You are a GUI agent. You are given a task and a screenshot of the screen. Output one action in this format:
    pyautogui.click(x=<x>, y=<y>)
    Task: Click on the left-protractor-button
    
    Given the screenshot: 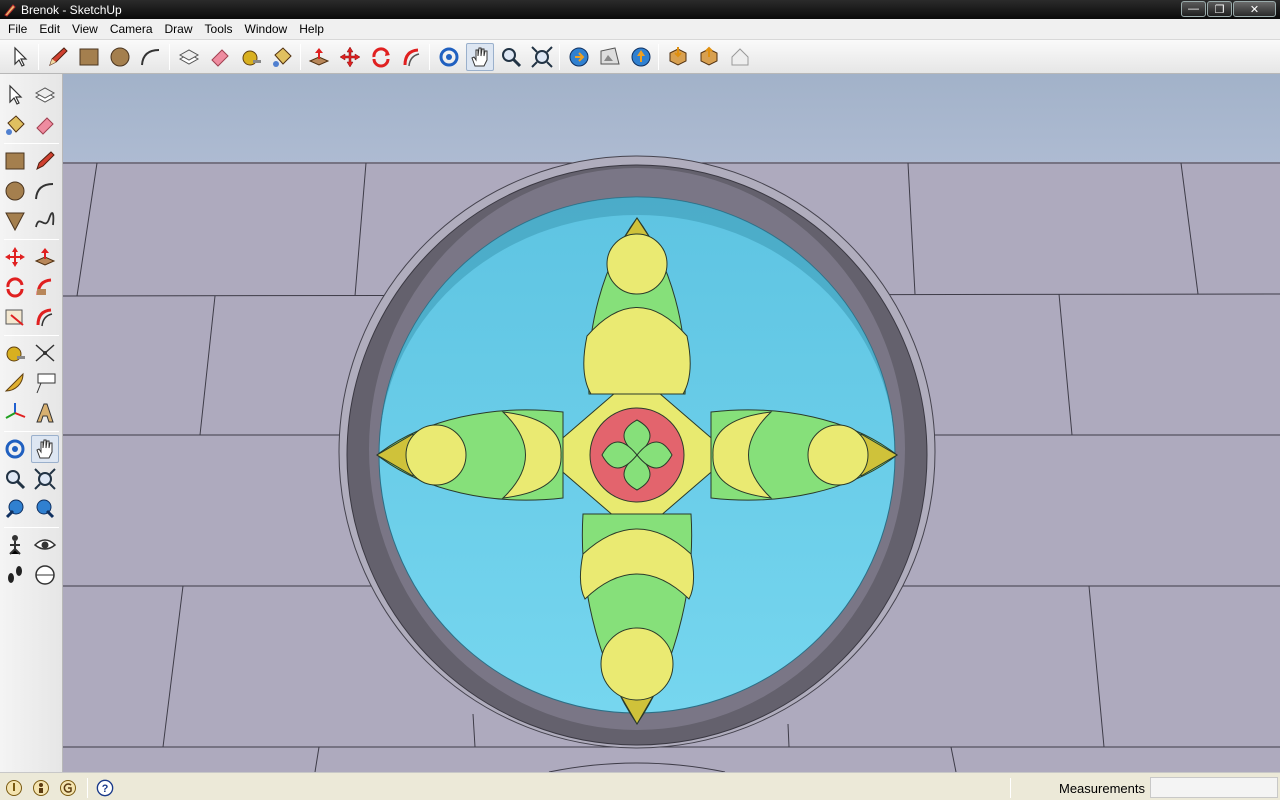 What is the action you would take?
    pyautogui.click(x=15, y=383)
    